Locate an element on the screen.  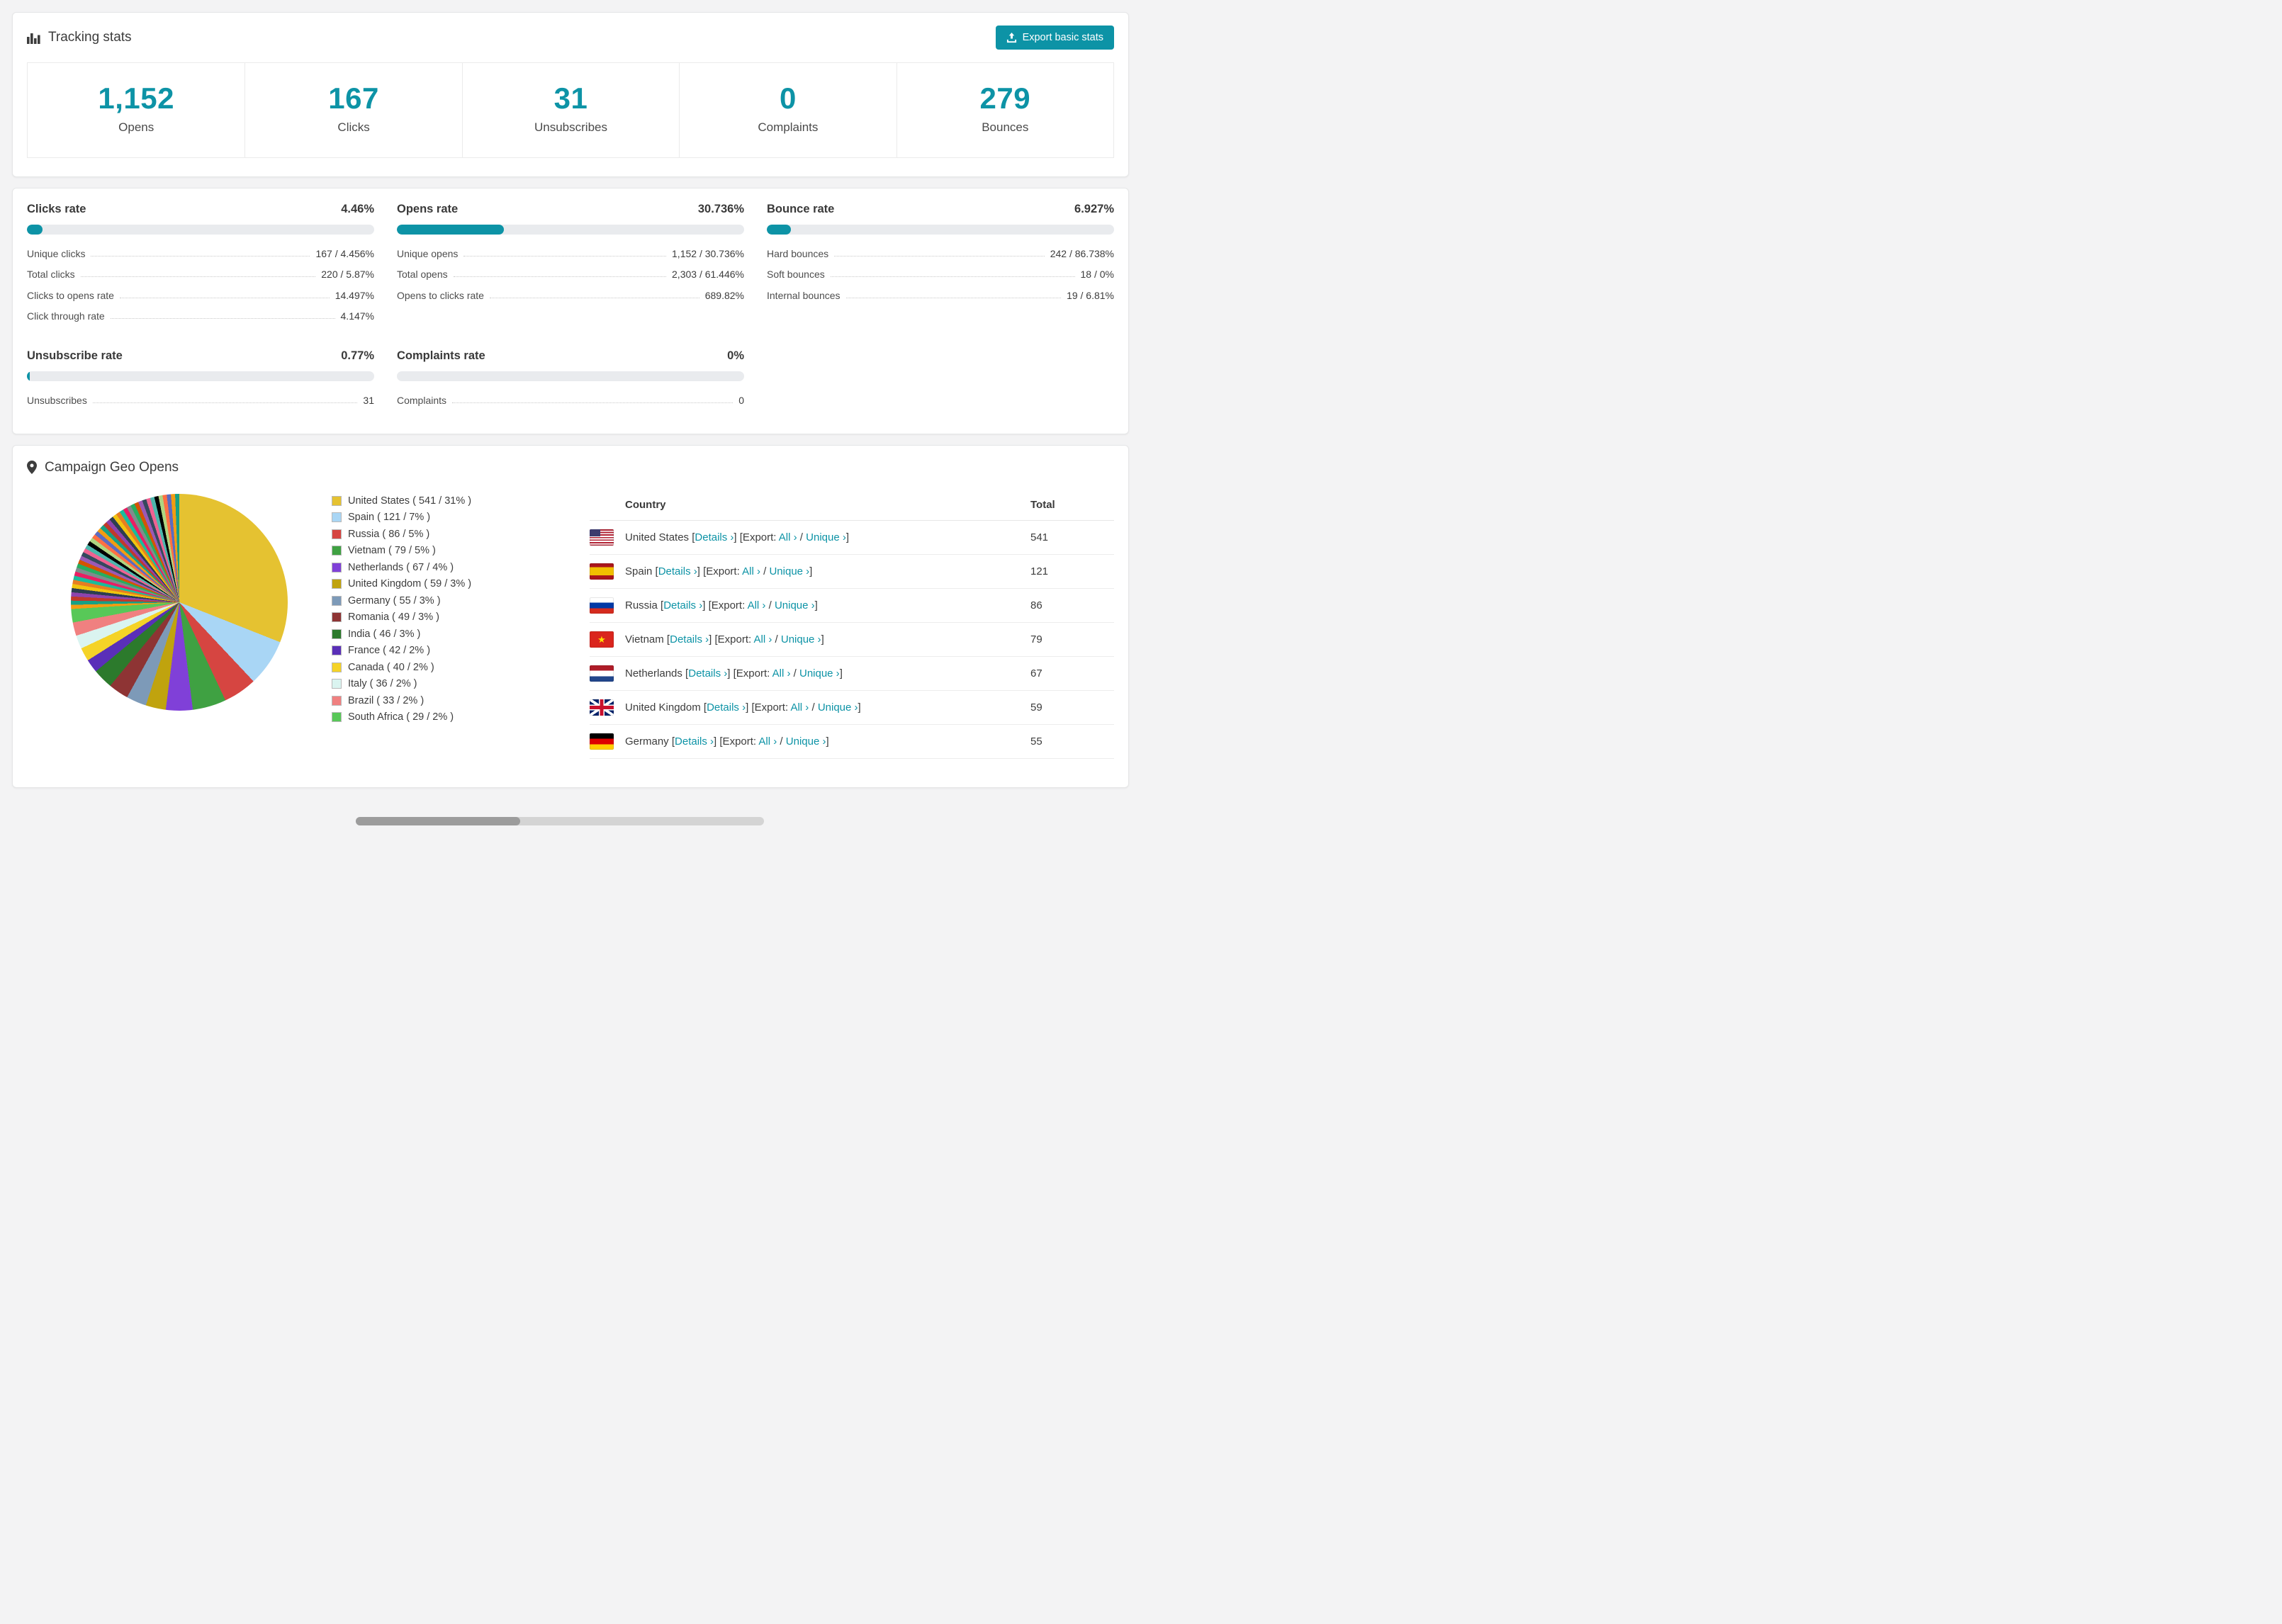
flag-vn-icon is located at coordinates (602, 639).